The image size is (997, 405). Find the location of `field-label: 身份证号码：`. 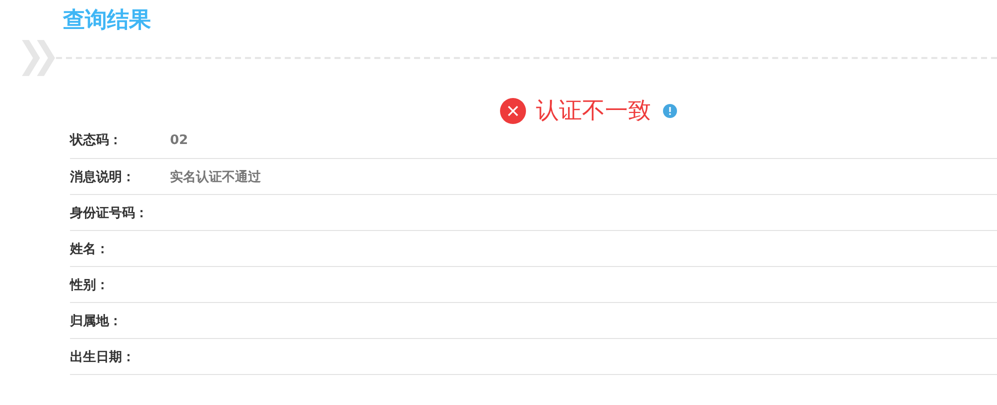

field-label: 身份证号码： is located at coordinates (109, 213).